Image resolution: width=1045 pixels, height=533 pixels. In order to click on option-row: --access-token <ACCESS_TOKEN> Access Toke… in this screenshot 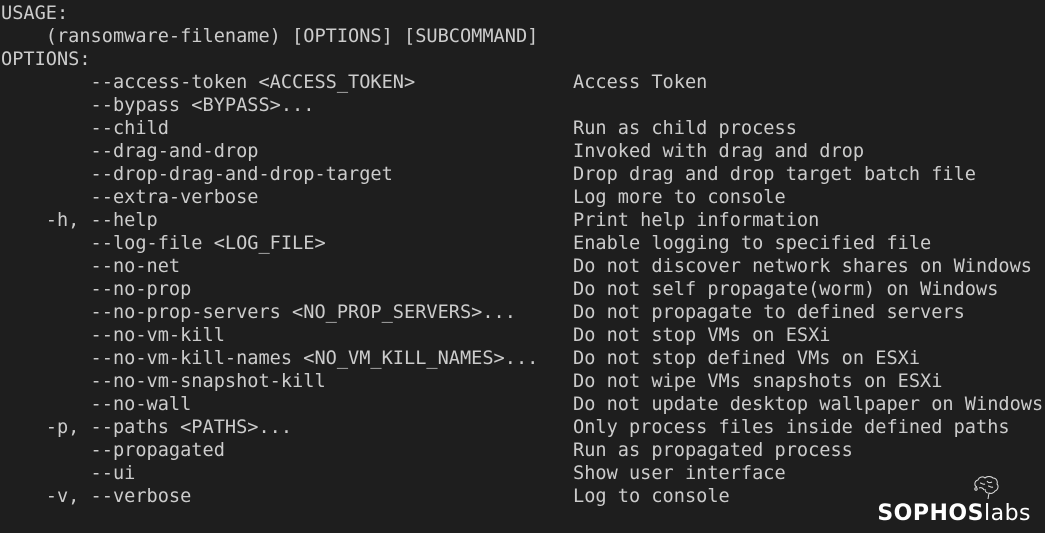, I will do `click(354, 82)`.